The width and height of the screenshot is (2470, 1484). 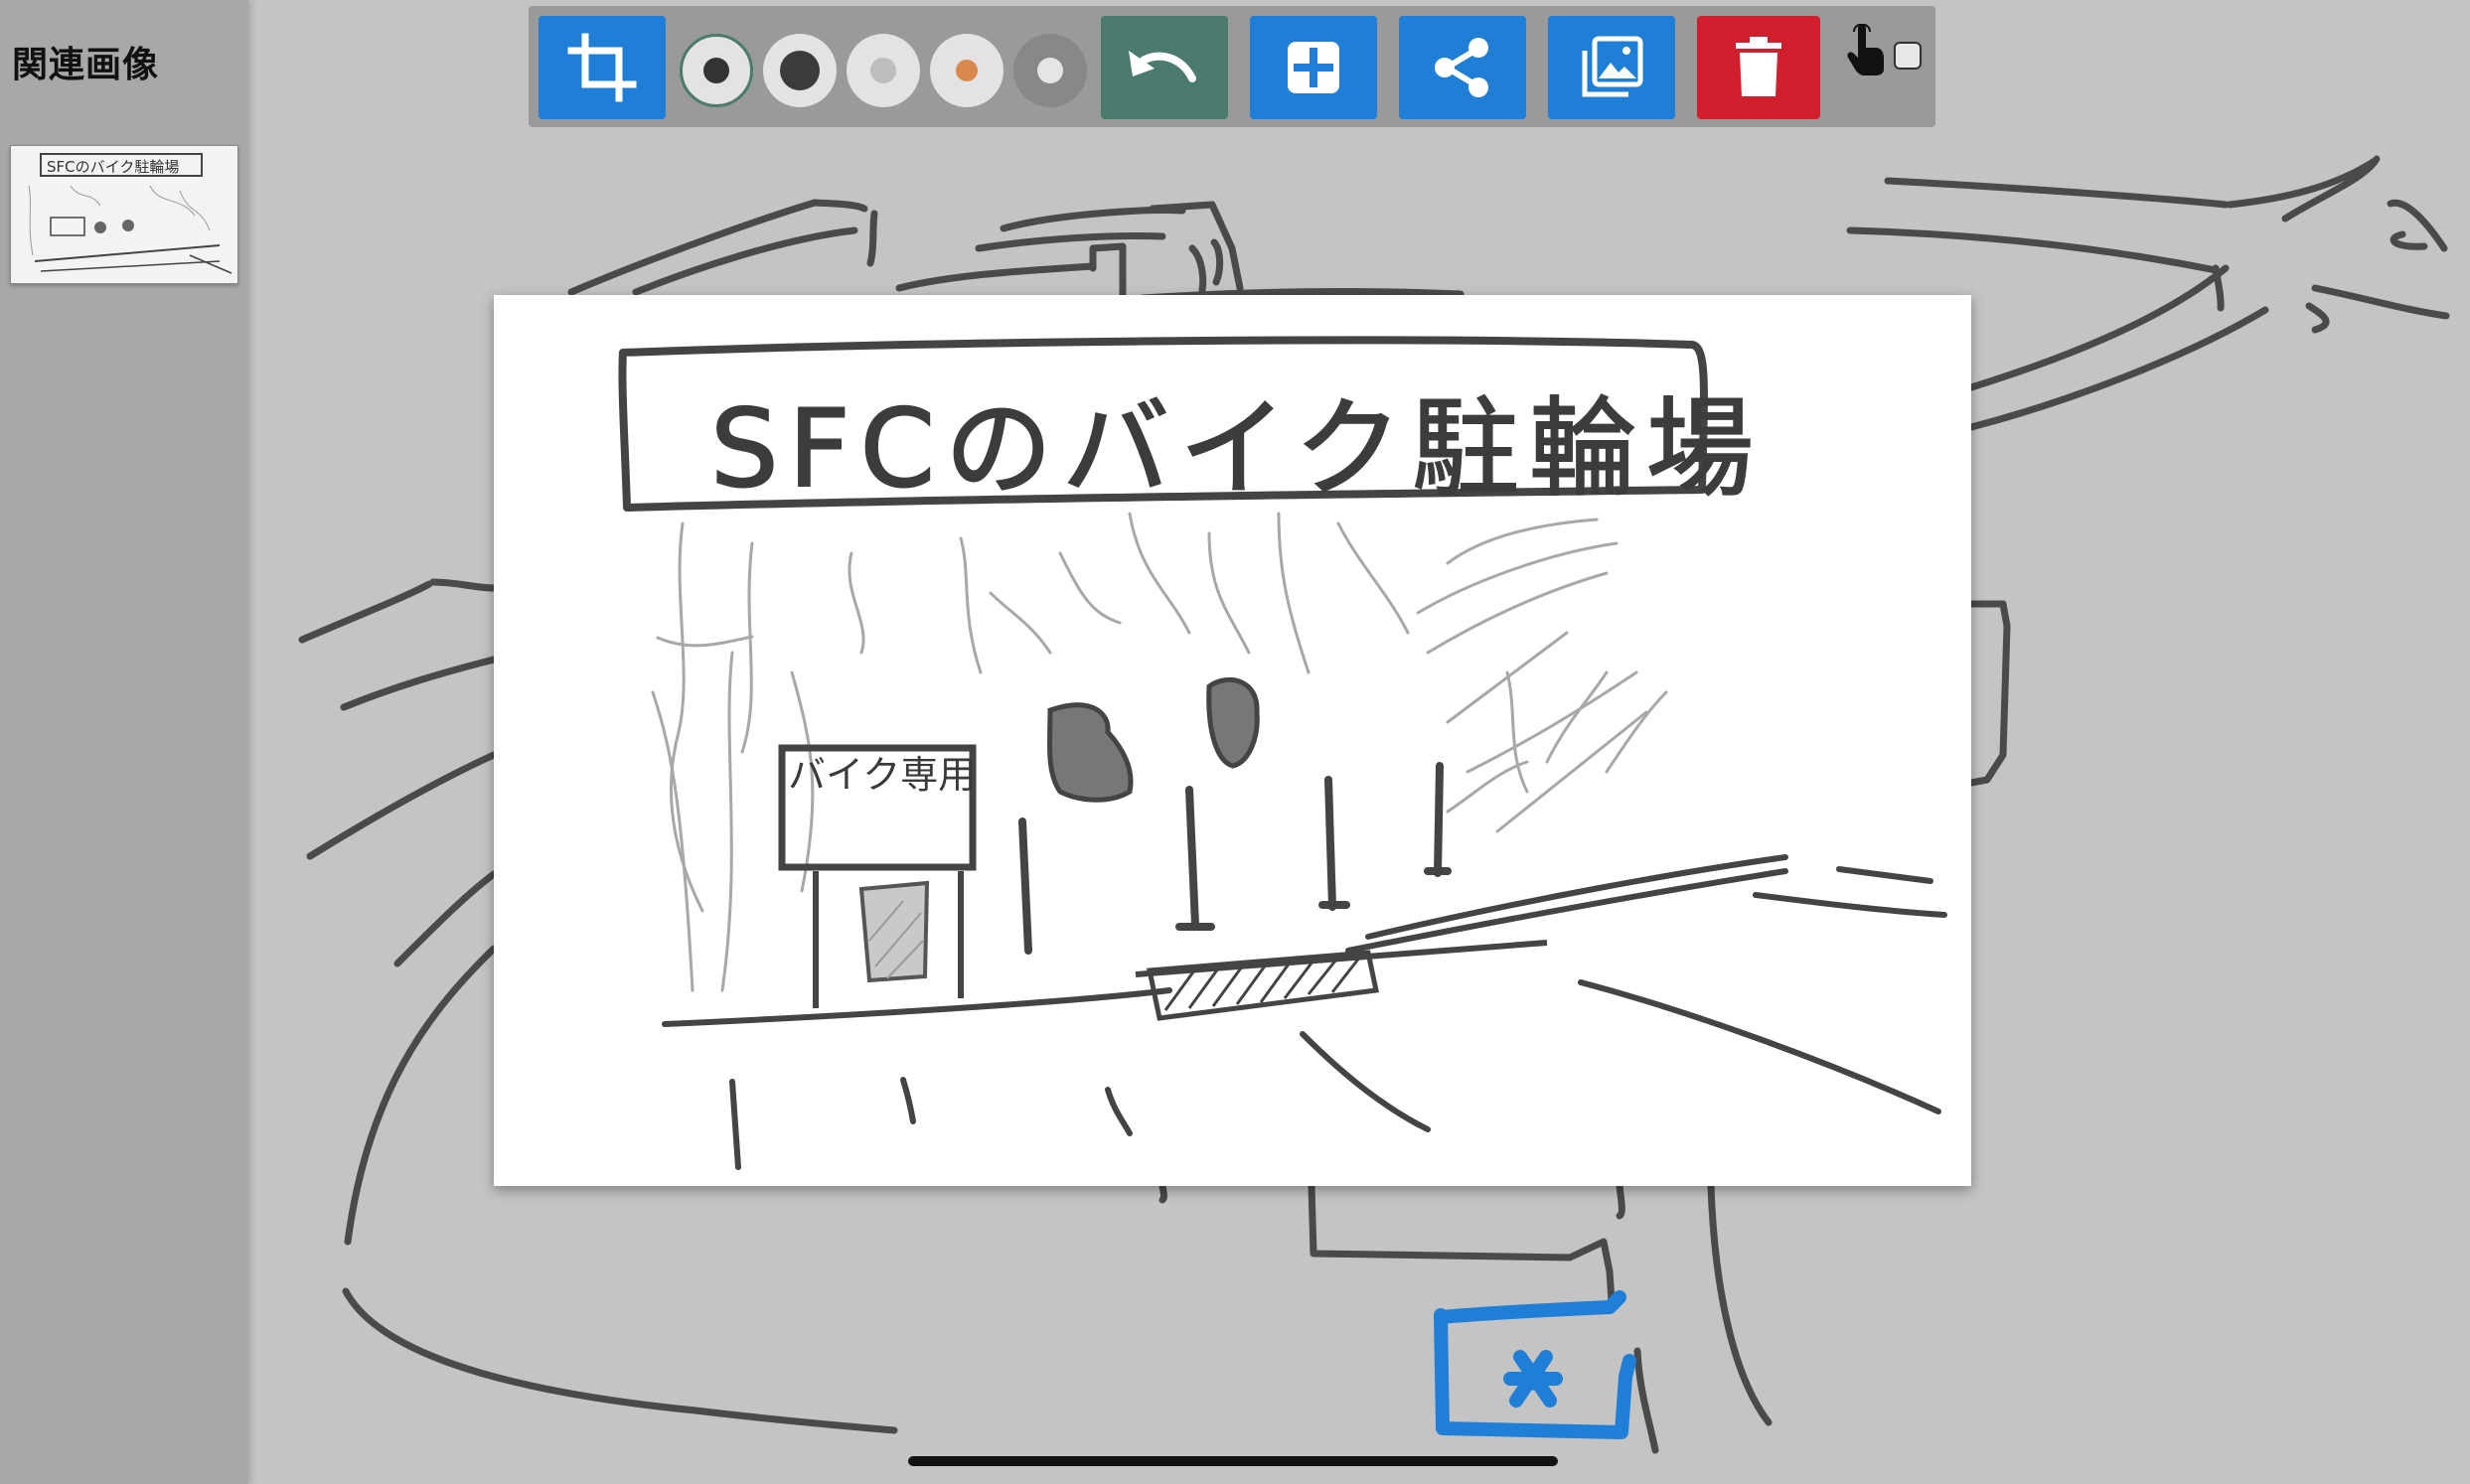 What do you see at coordinates (86, 64) in the screenshot?
I see `sidebar-title: 関連画像` at bounding box center [86, 64].